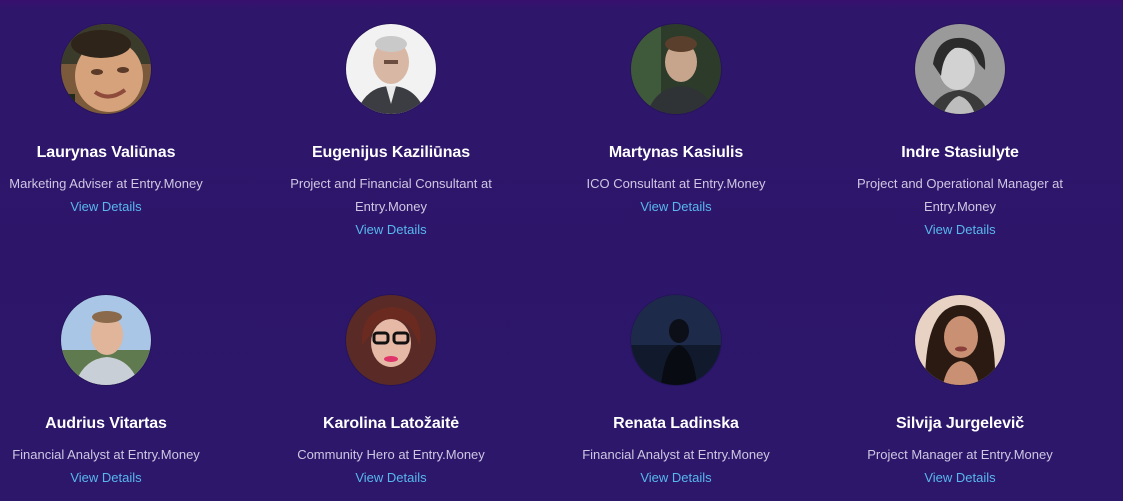 The width and height of the screenshot is (1123, 501). I want to click on member-name: Karolina Latožaitė, so click(390, 423).